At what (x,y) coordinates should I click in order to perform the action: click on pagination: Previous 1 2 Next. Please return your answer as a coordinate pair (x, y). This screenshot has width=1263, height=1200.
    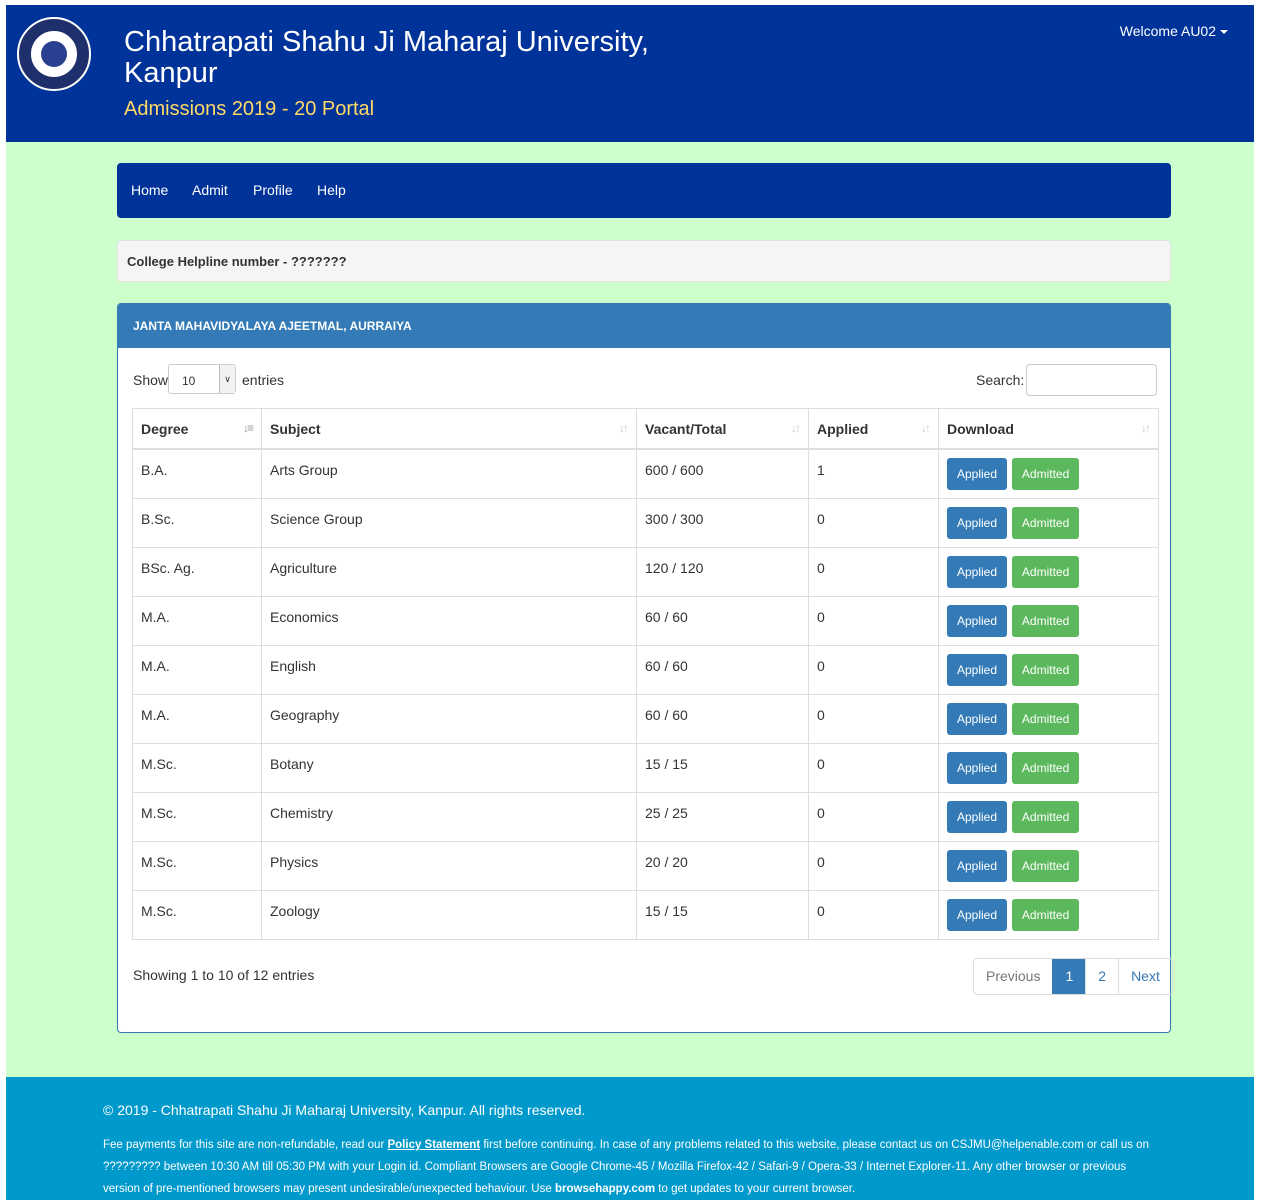
    Looking at the image, I should click on (1073, 976).